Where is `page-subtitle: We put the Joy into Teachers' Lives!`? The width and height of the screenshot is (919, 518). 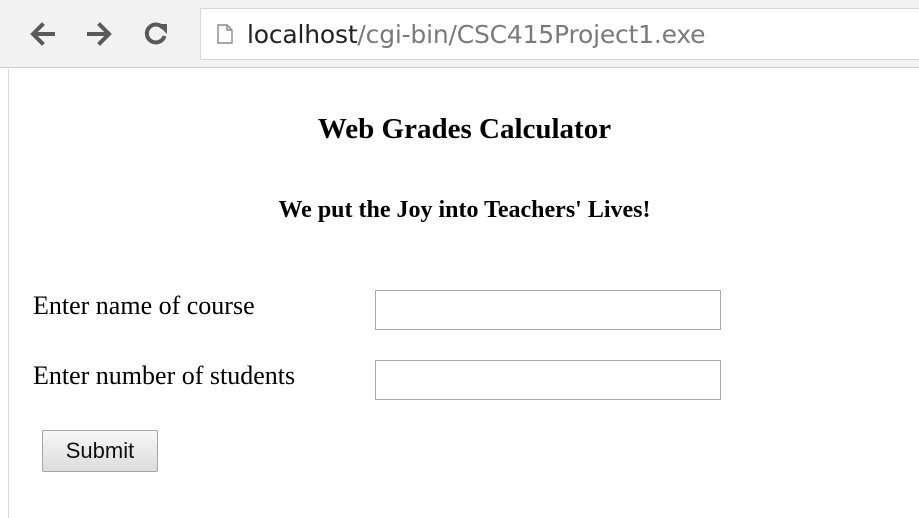 page-subtitle: We put the Joy into Teachers' Lives! is located at coordinates (464, 210).